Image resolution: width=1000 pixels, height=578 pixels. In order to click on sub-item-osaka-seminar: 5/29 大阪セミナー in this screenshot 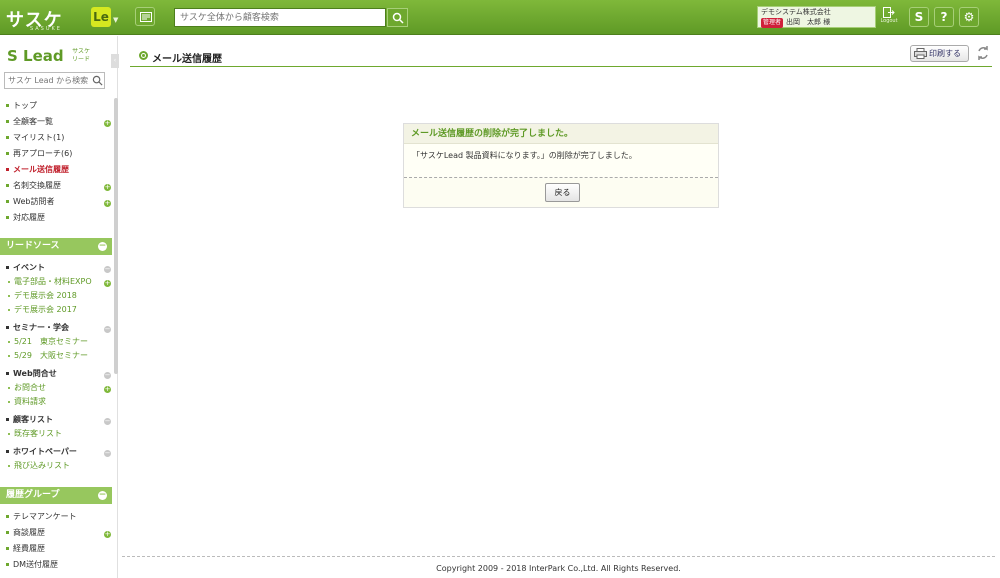, I will do `click(48, 355)`.